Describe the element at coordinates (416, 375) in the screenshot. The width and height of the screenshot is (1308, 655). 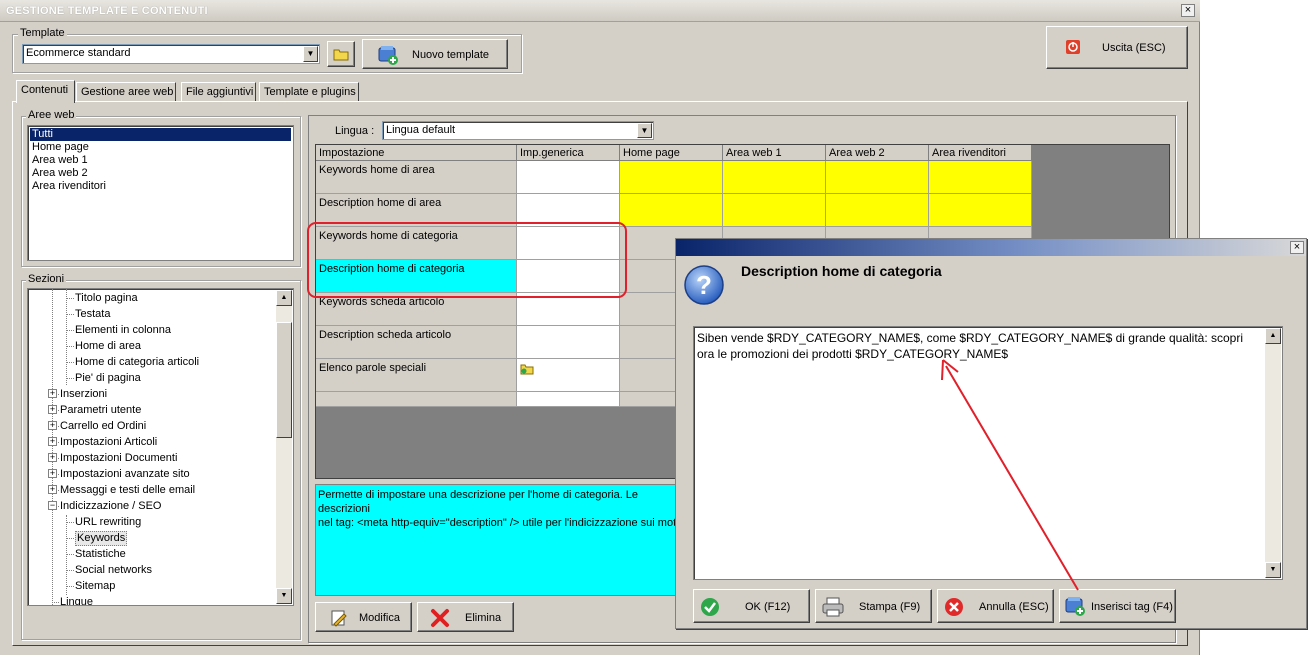
I see `grid-row-label: Elenco parole speciali` at that location.